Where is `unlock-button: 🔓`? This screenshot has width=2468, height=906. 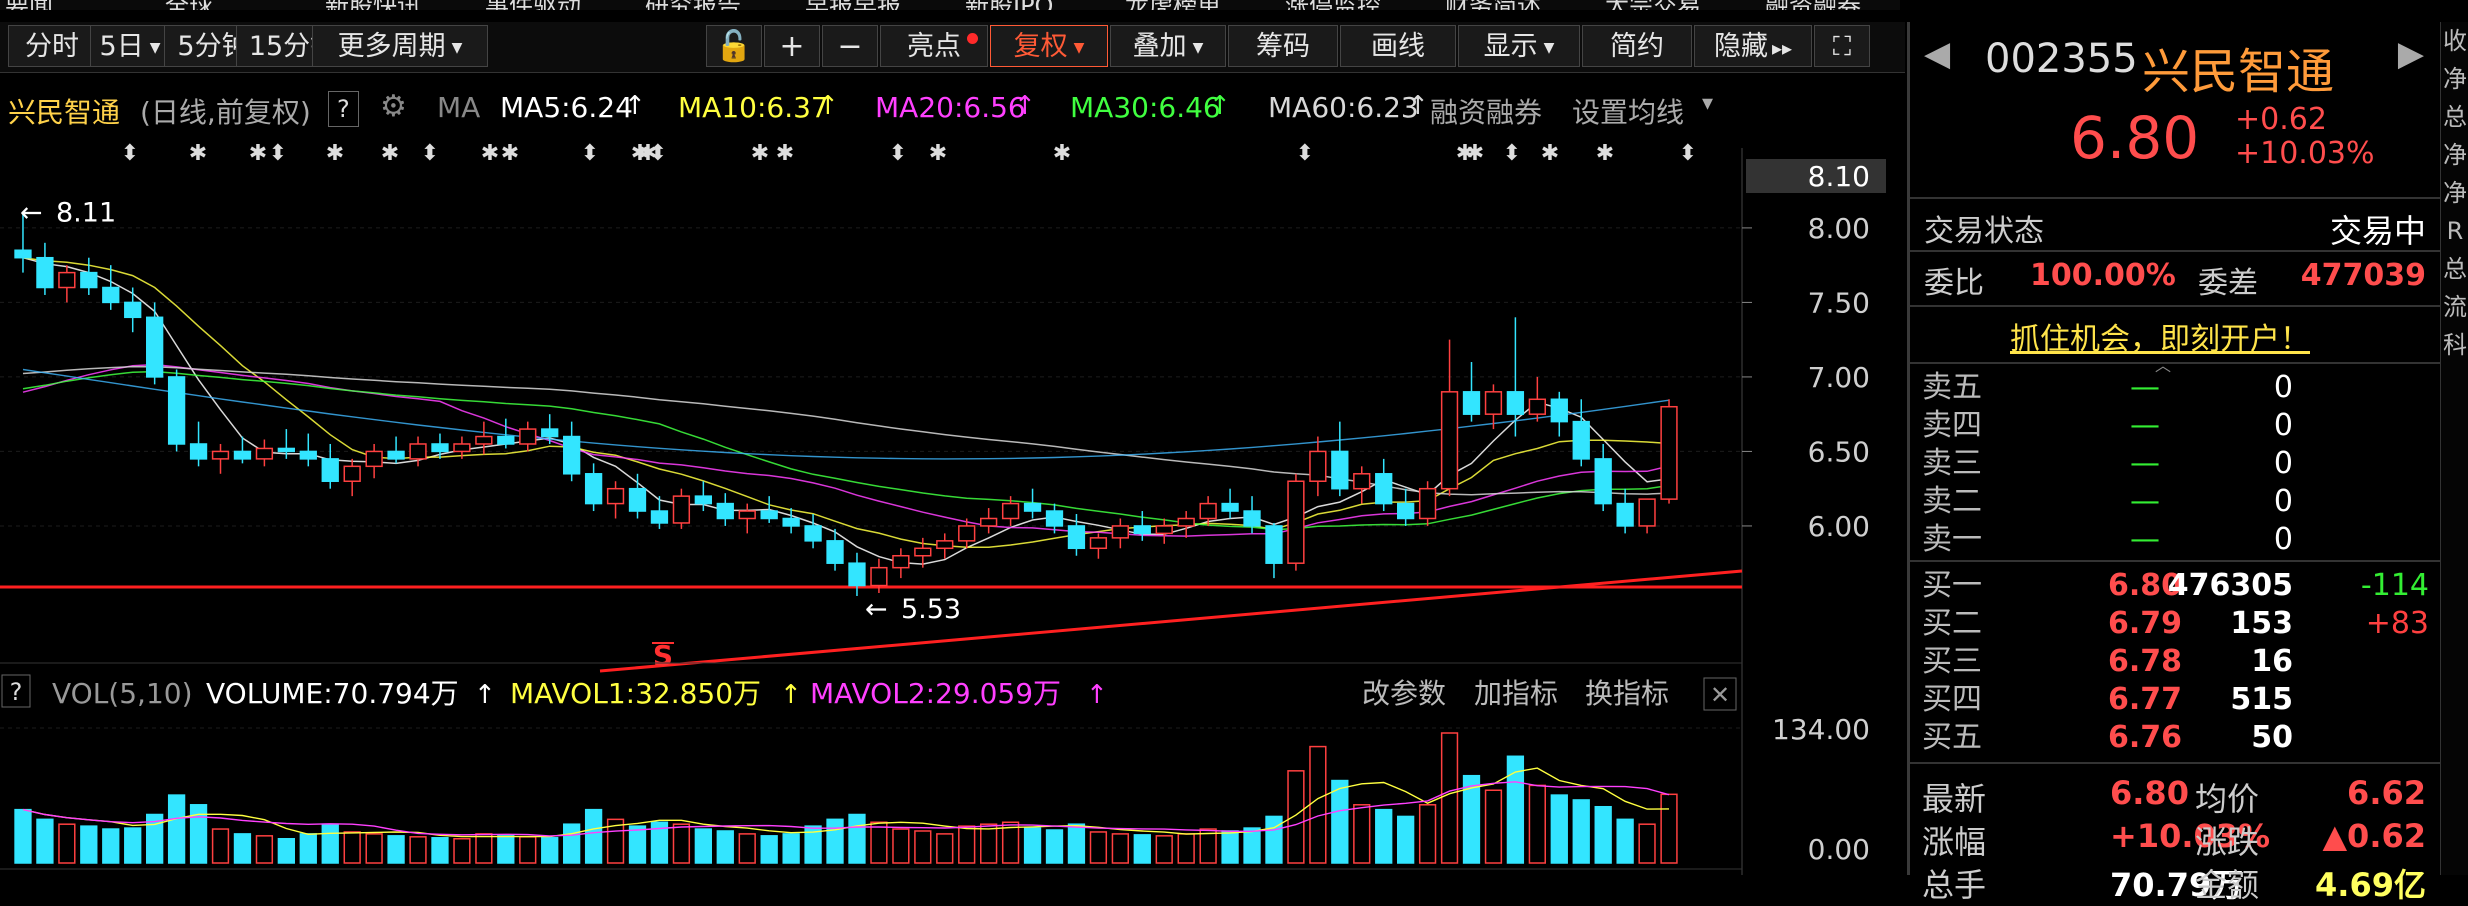
unlock-button: 🔓 is located at coordinates (734, 46).